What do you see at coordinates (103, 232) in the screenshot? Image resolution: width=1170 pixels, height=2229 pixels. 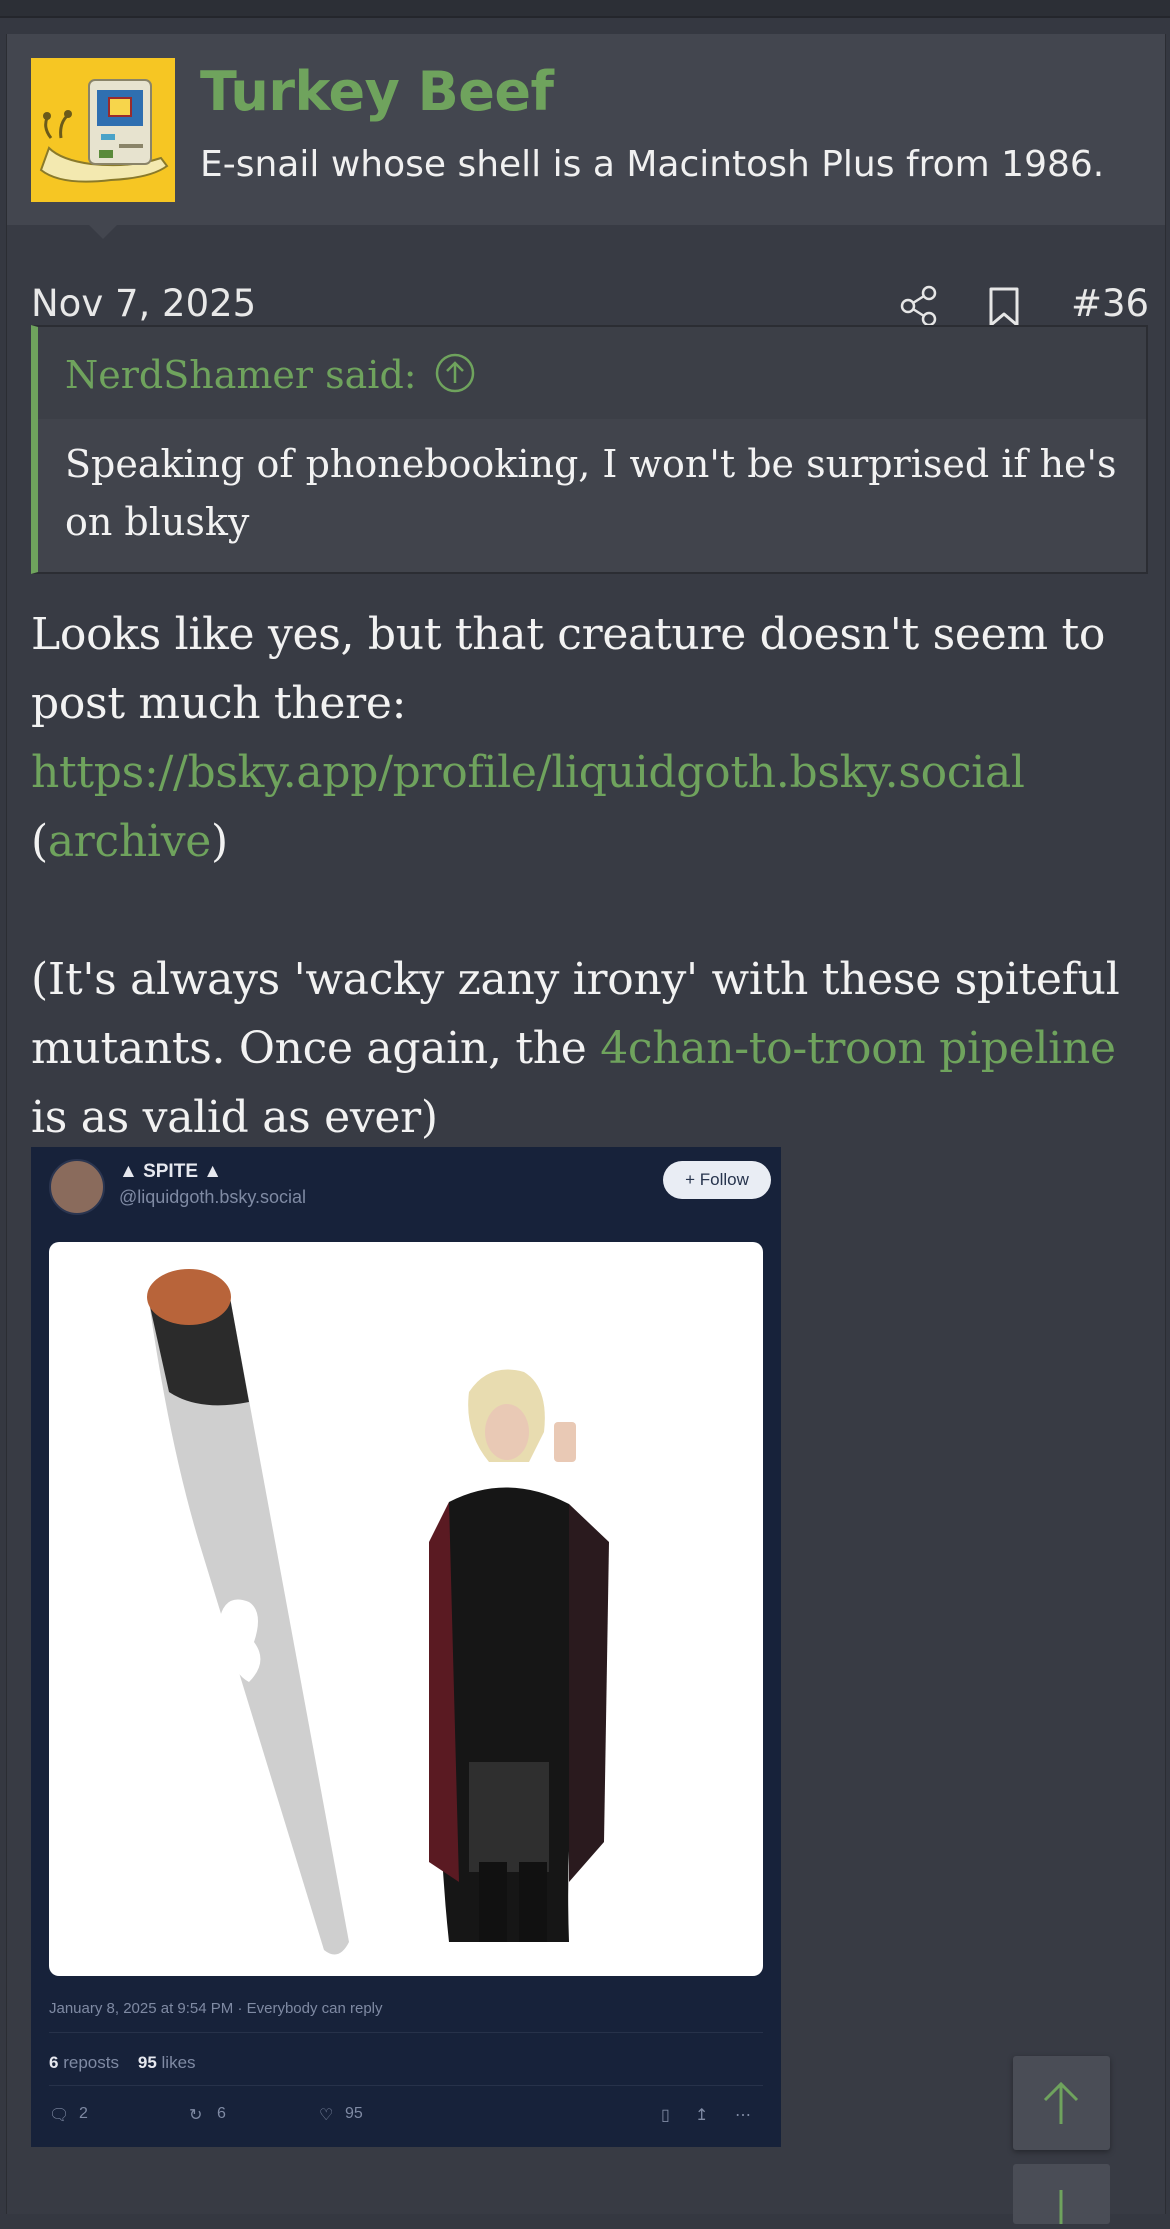 I see `header-notch` at bounding box center [103, 232].